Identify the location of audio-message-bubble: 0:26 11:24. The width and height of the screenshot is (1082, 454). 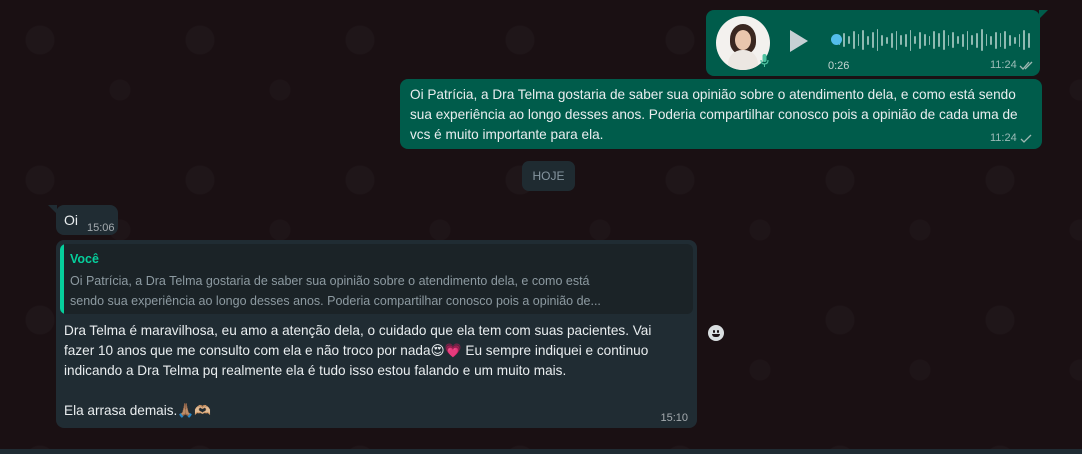
(877, 43).